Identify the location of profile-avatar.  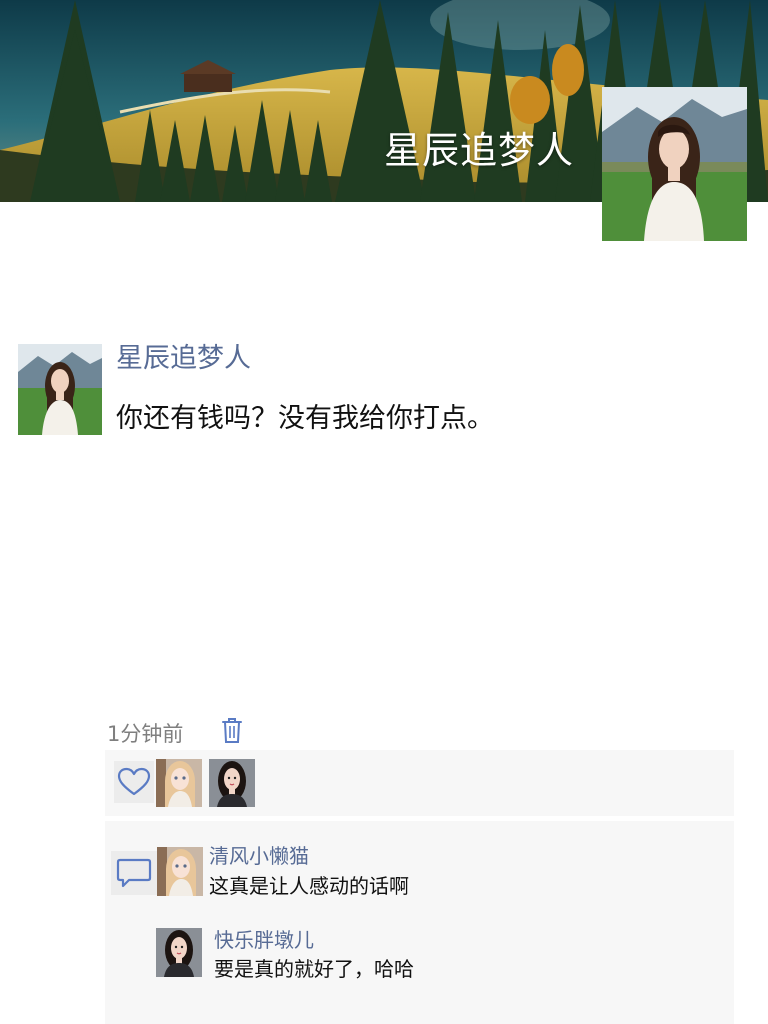
(674, 164).